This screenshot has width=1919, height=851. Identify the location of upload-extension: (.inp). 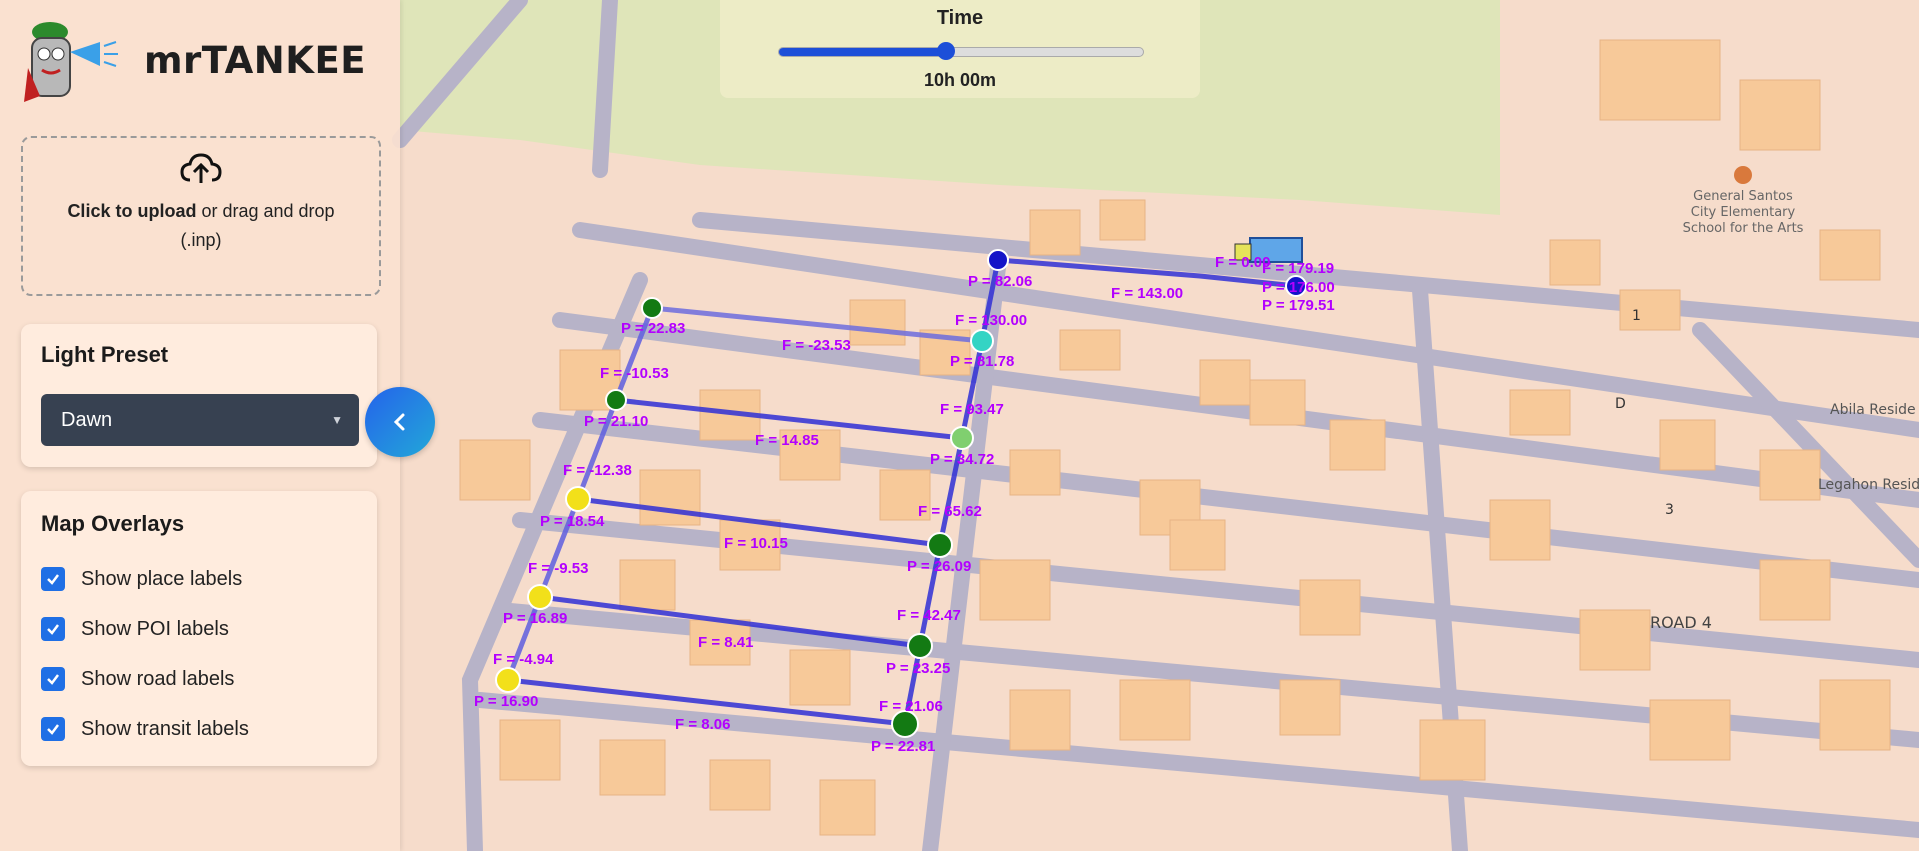
(201, 240).